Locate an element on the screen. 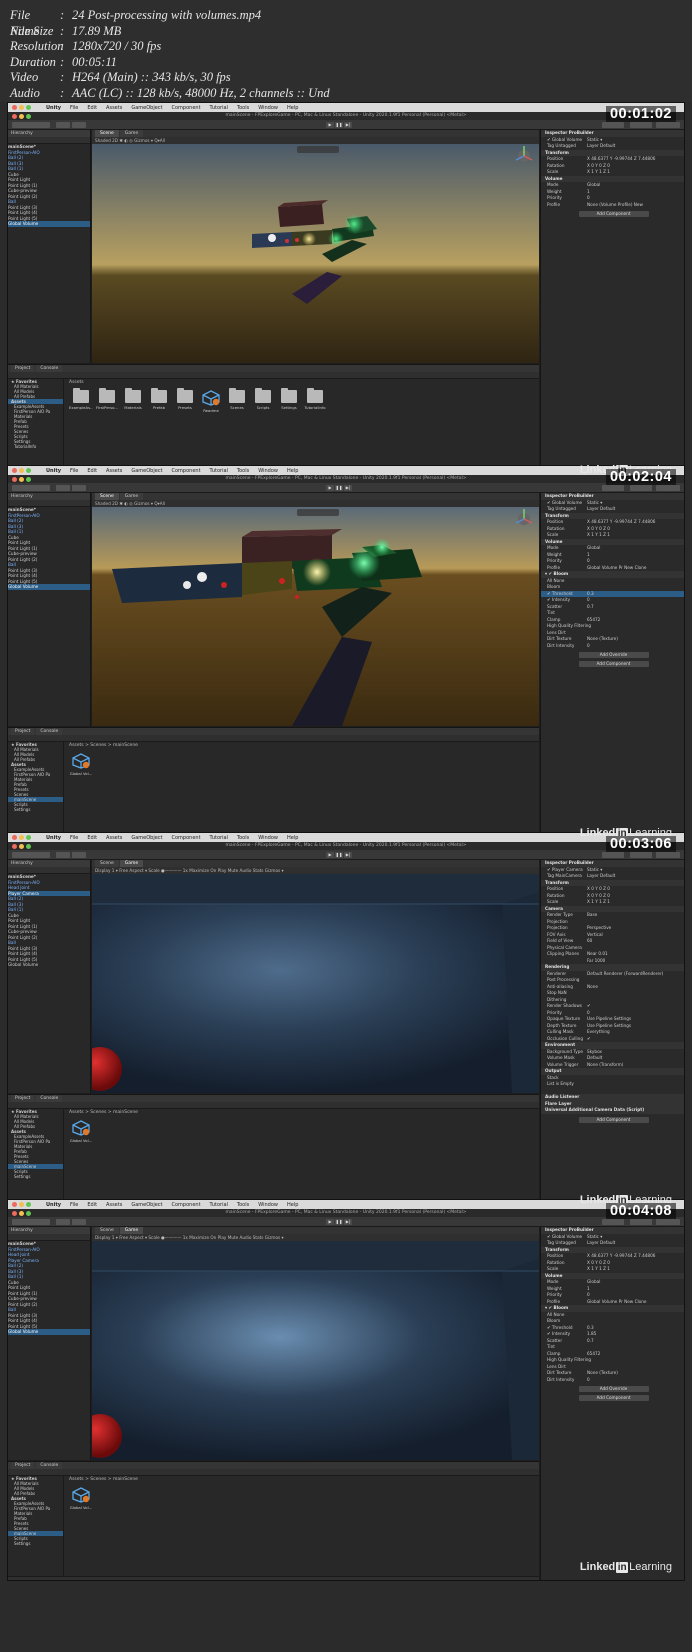 Image resolution: width=692 pixels, height=1652 pixels. asset-item: Readme is located at coordinates (211, 401).